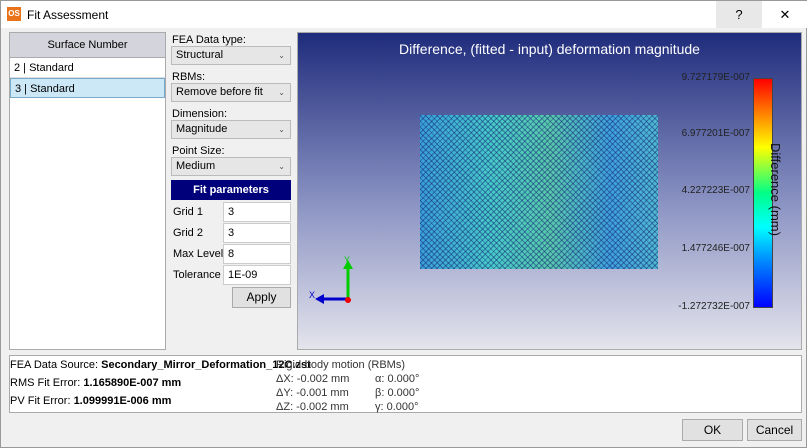  What do you see at coordinates (231, 55) in the screenshot?
I see `fea-type-select: Structural ⌄` at bounding box center [231, 55].